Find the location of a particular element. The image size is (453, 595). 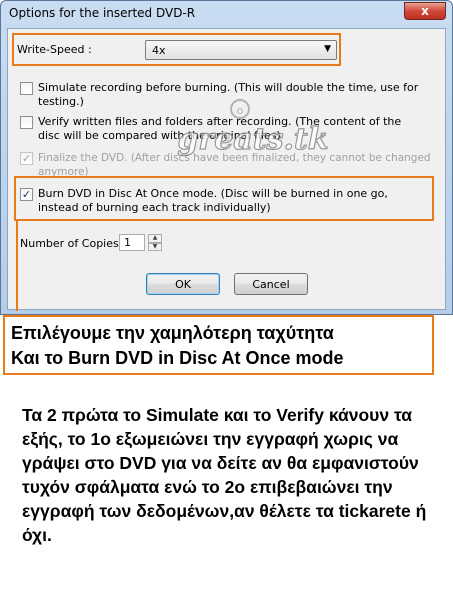

close-button: x is located at coordinates (425, 11).